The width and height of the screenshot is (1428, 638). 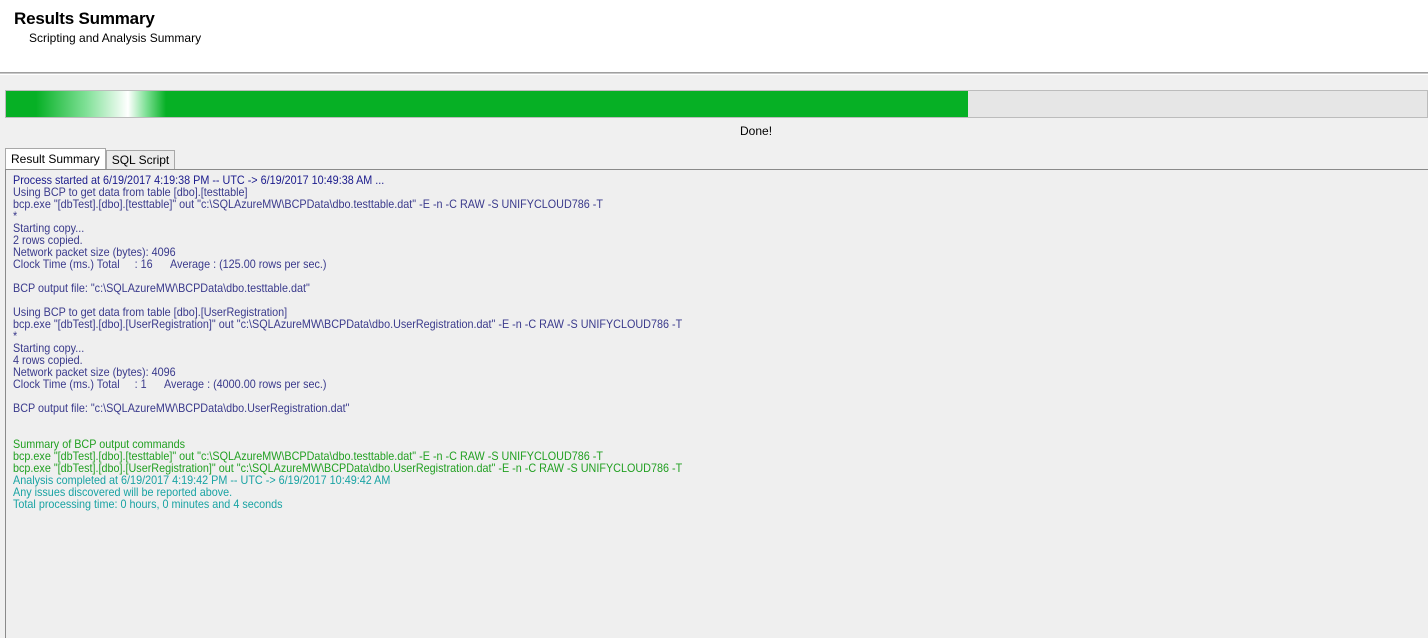 What do you see at coordinates (714, 73) in the screenshot?
I see `header-divider` at bounding box center [714, 73].